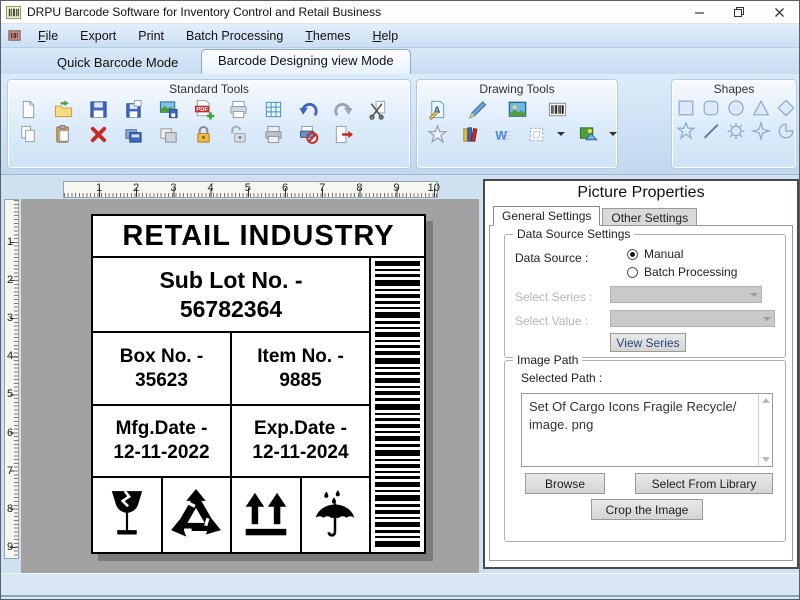  I want to click on menu-item-help: Help, so click(385, 36).